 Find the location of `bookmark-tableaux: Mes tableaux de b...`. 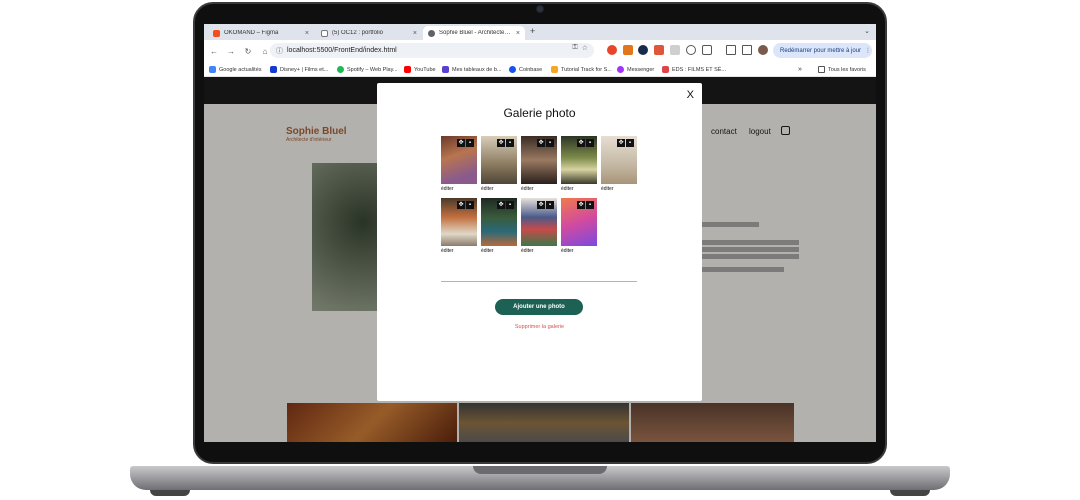

bookmark-tableaux: Mes tableaux de b... is located at coordinates (472, 69).